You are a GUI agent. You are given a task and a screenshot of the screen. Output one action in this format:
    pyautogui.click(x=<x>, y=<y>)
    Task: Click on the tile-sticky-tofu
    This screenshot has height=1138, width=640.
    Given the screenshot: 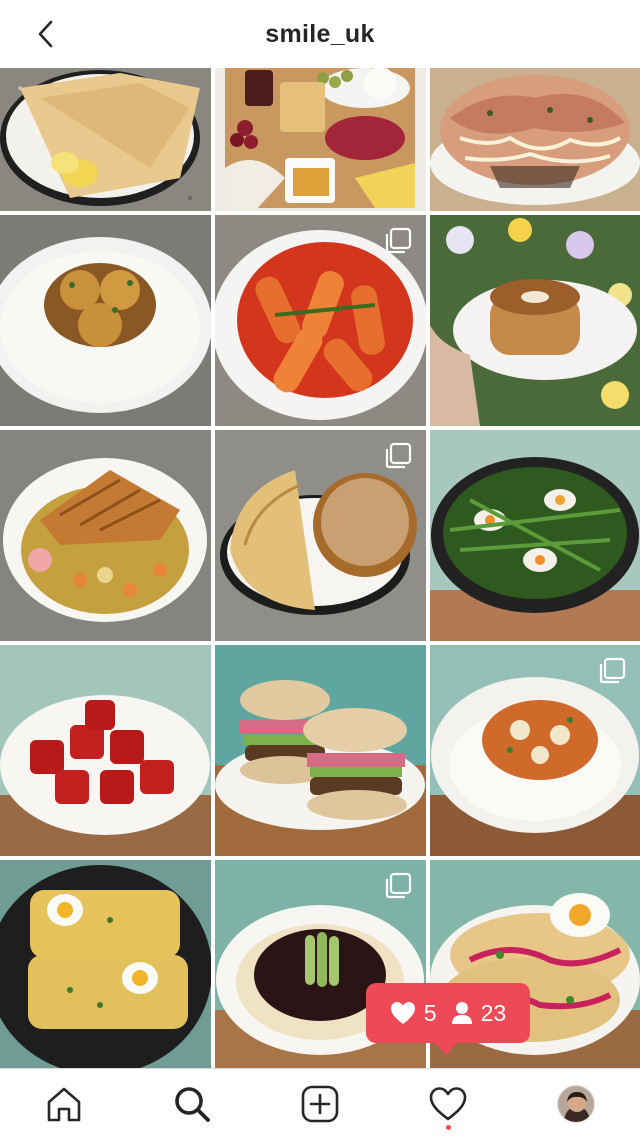 What is the action you would take?
    pyautogui.click(x=105, y=750)
    